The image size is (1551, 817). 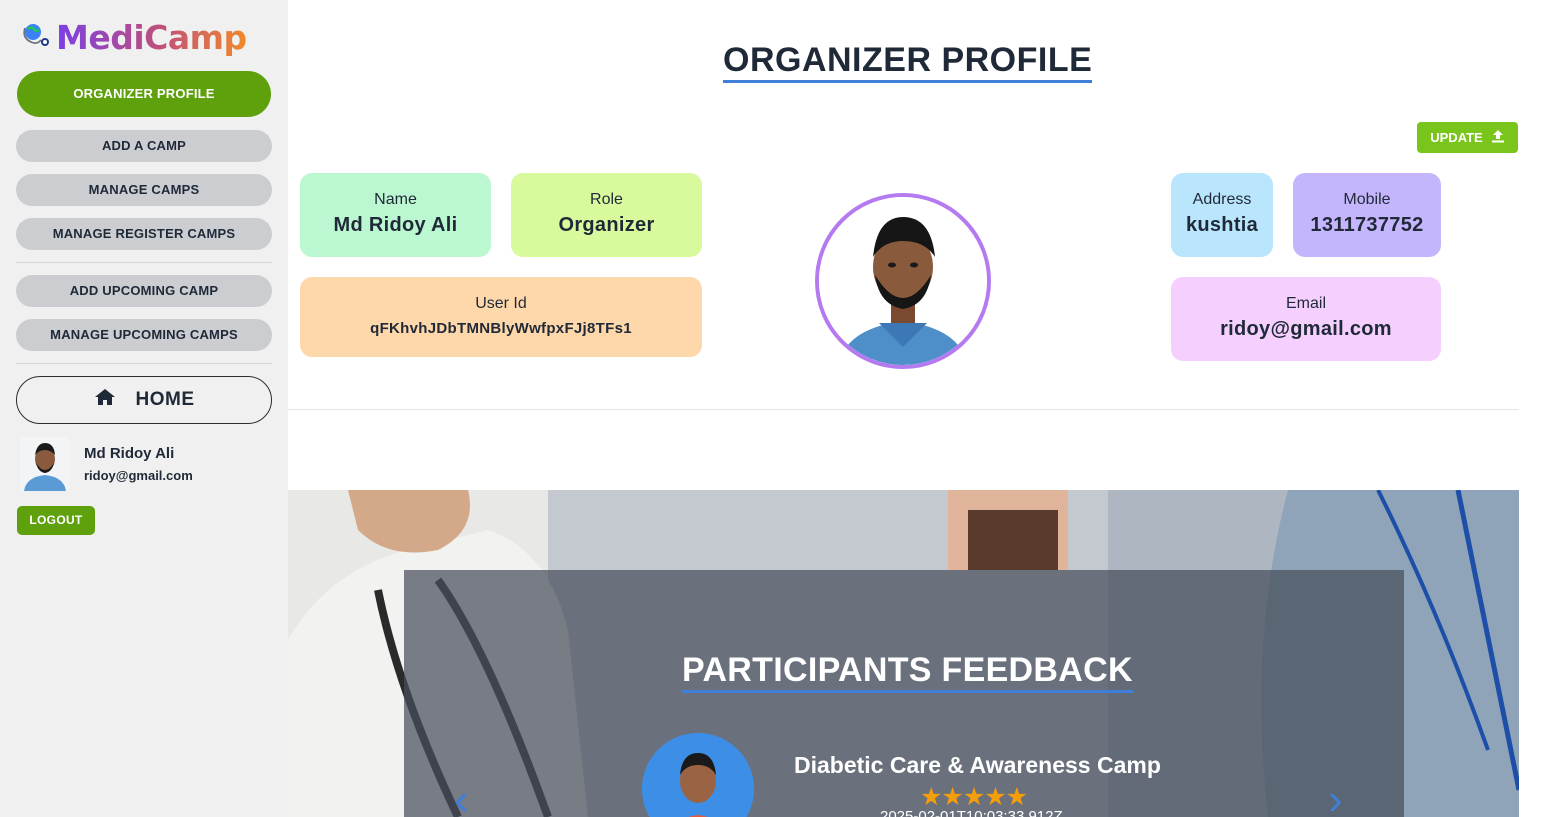 I want to click on role-value: Organizer, so click(x=606, y=225).